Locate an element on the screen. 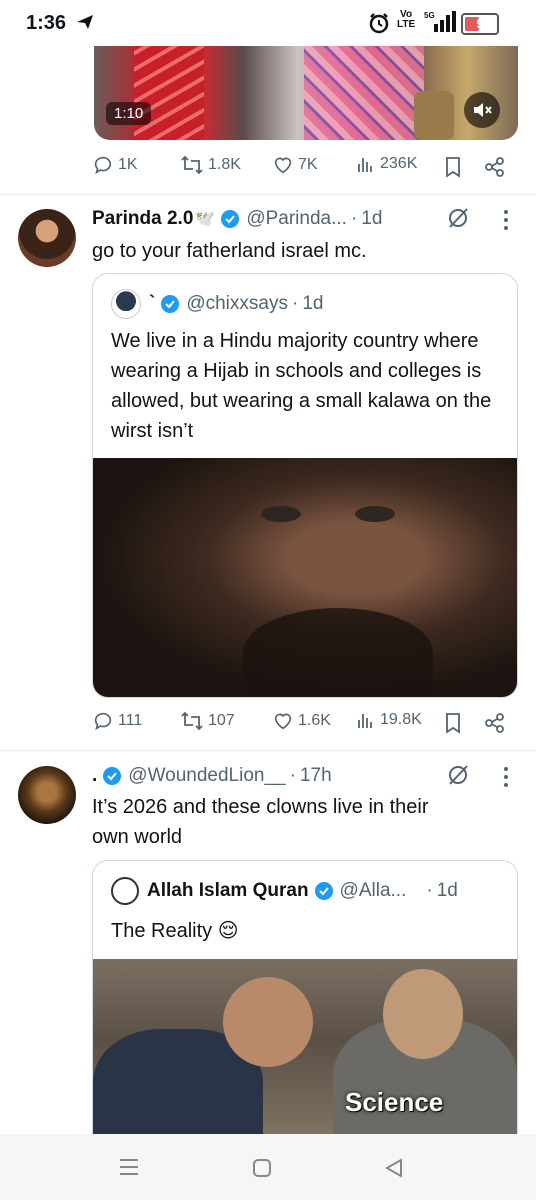 This screenshot has width=536, height=1200. quote-display-name: Allah Islam Quran is located at coordinates (228, 890).